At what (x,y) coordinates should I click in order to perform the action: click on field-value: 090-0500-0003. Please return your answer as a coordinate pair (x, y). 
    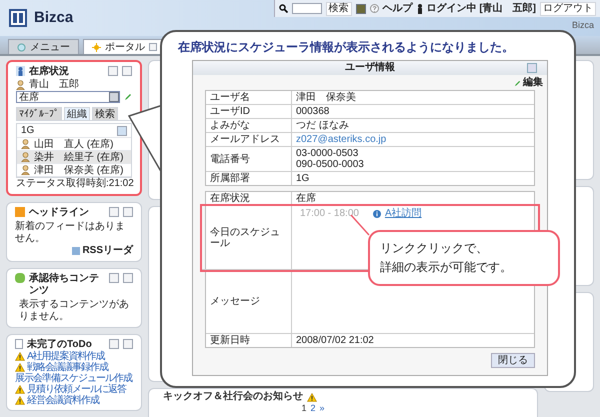
    Looking at the image, I should click on (330, 164).